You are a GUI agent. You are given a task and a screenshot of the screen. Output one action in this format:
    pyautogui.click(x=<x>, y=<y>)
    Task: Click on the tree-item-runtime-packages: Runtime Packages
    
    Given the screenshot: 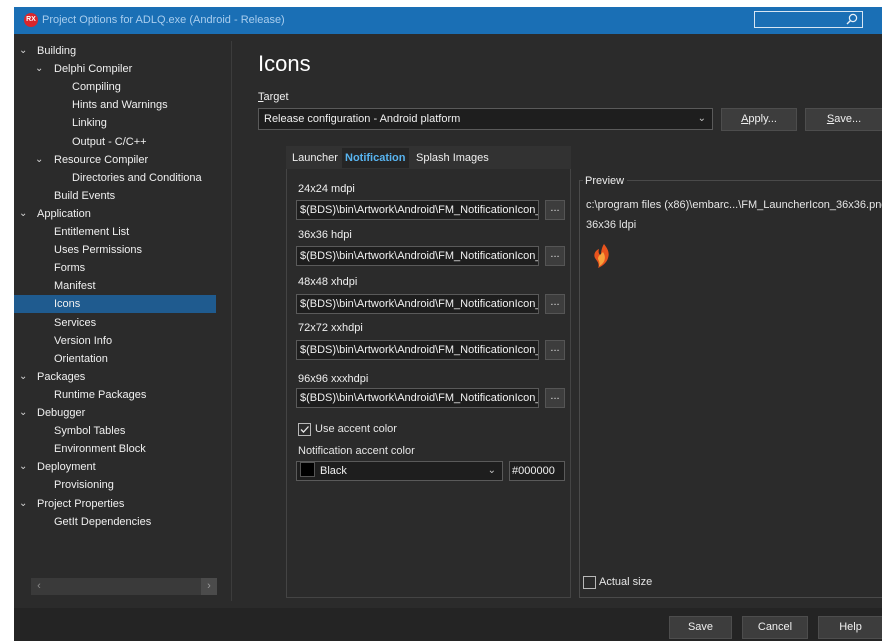 What is the action you would take?
    pyautogui.click(x=115, y=395)
    